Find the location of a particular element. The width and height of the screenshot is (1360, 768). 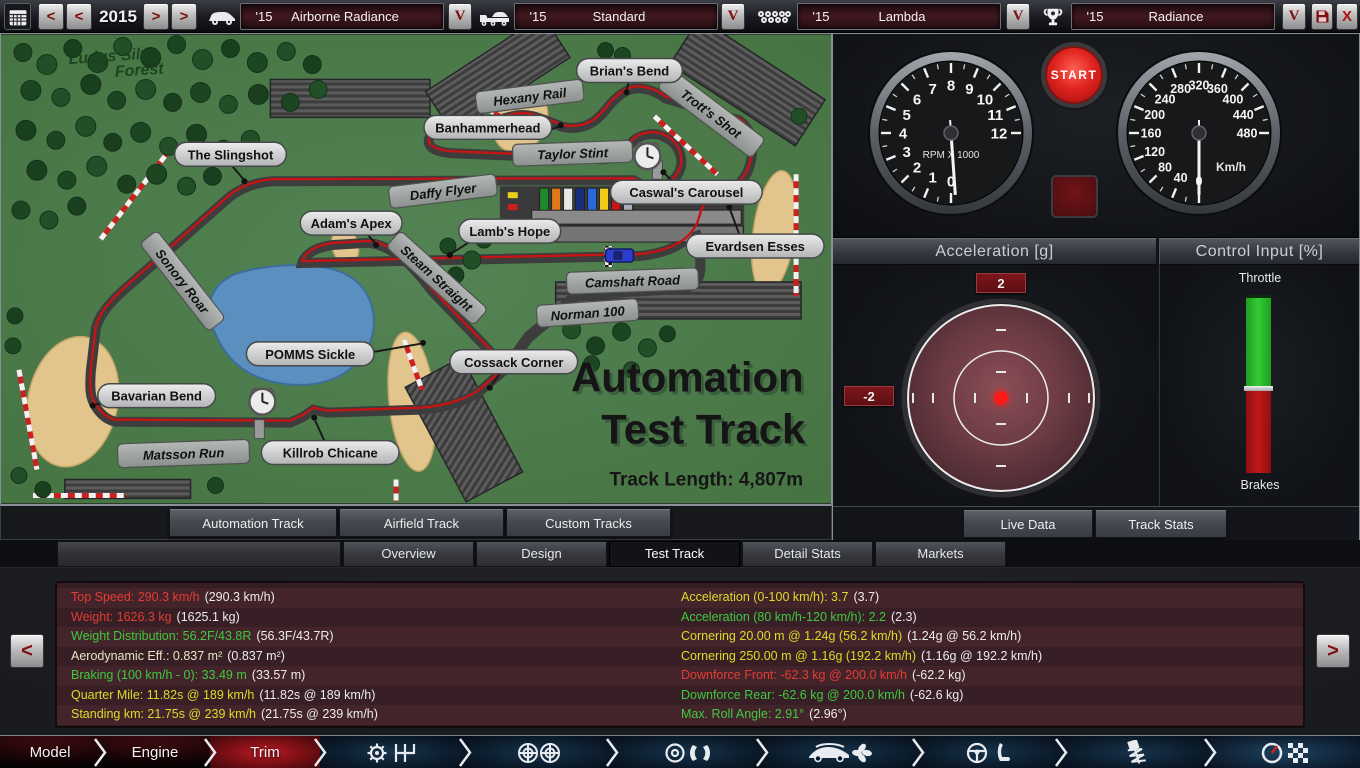

nav-trim: Trim is located at coordinates (265, 752).